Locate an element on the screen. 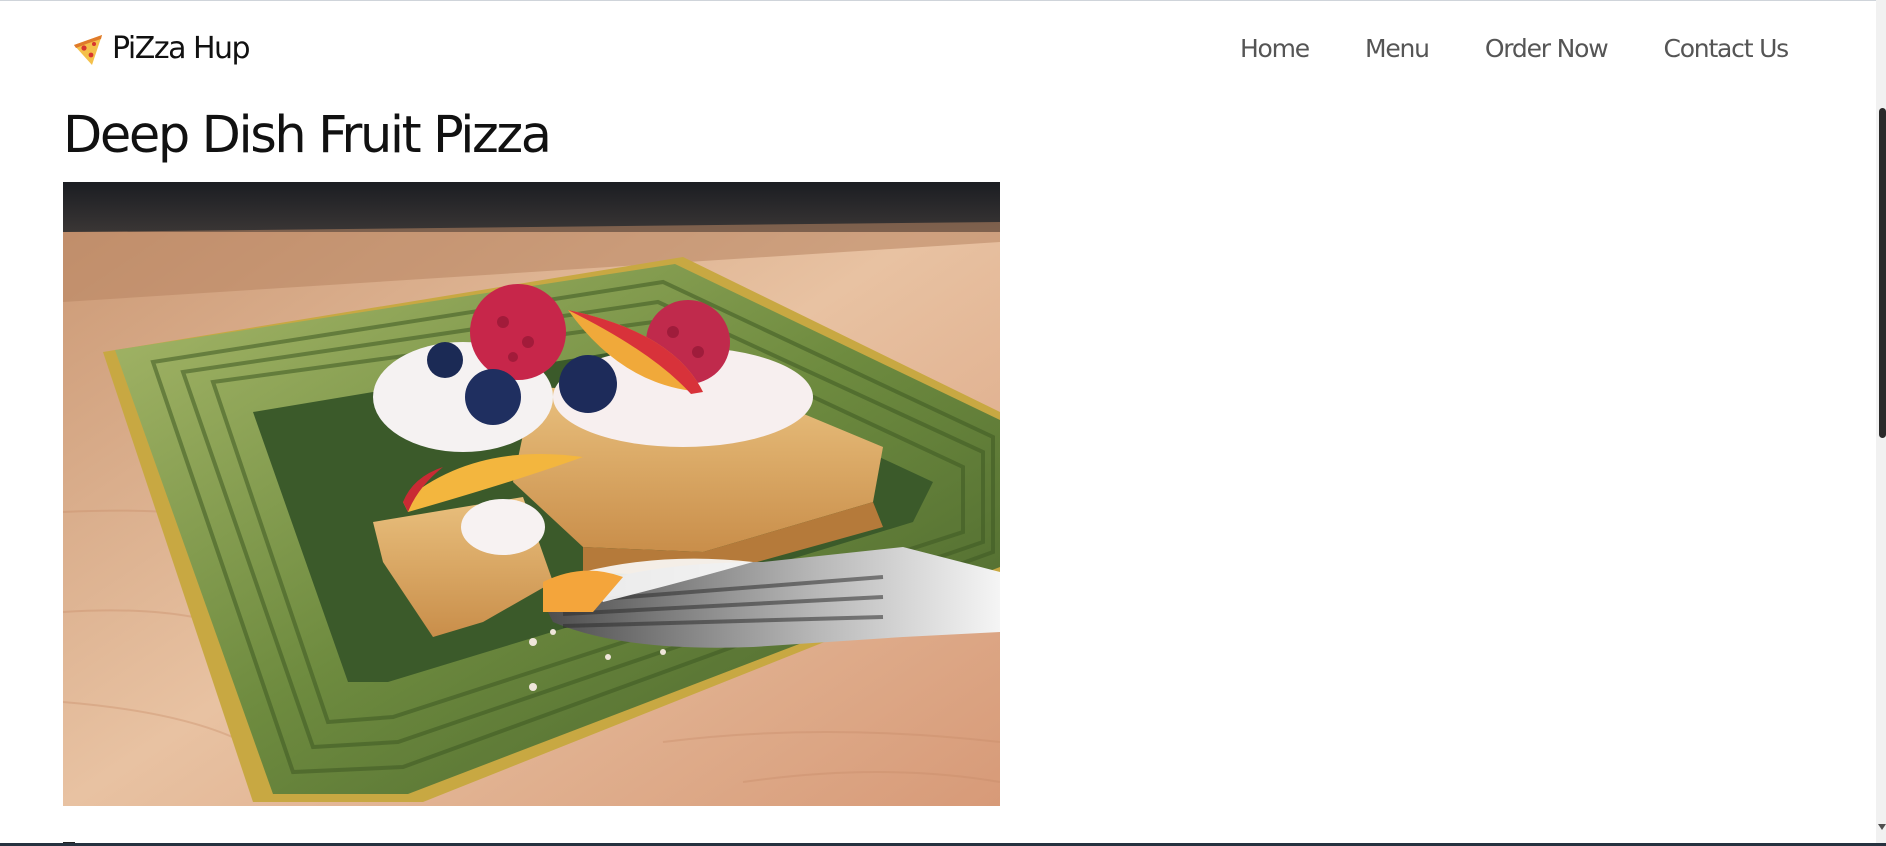 This screenshot has width=1886, height=846. pizza-slice-icon is located at coordinates (88, 50).